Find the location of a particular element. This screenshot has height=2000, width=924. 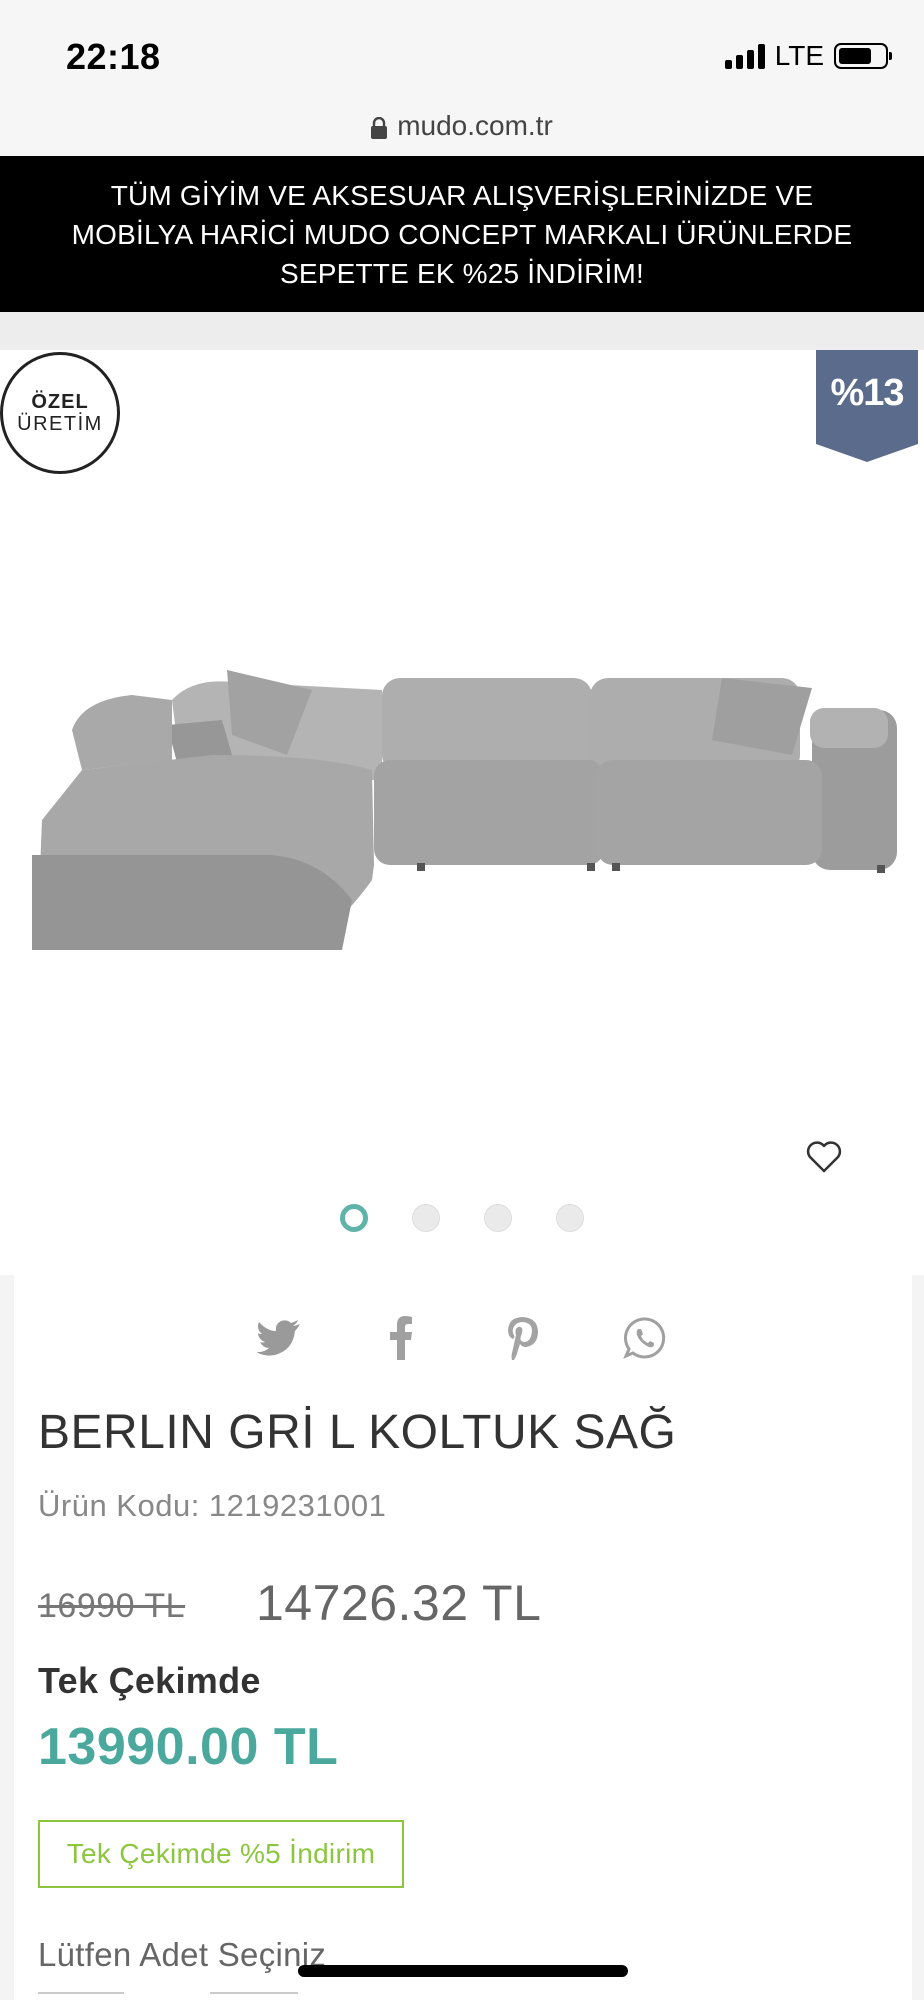

product-image is located at coordinates (464, 810).